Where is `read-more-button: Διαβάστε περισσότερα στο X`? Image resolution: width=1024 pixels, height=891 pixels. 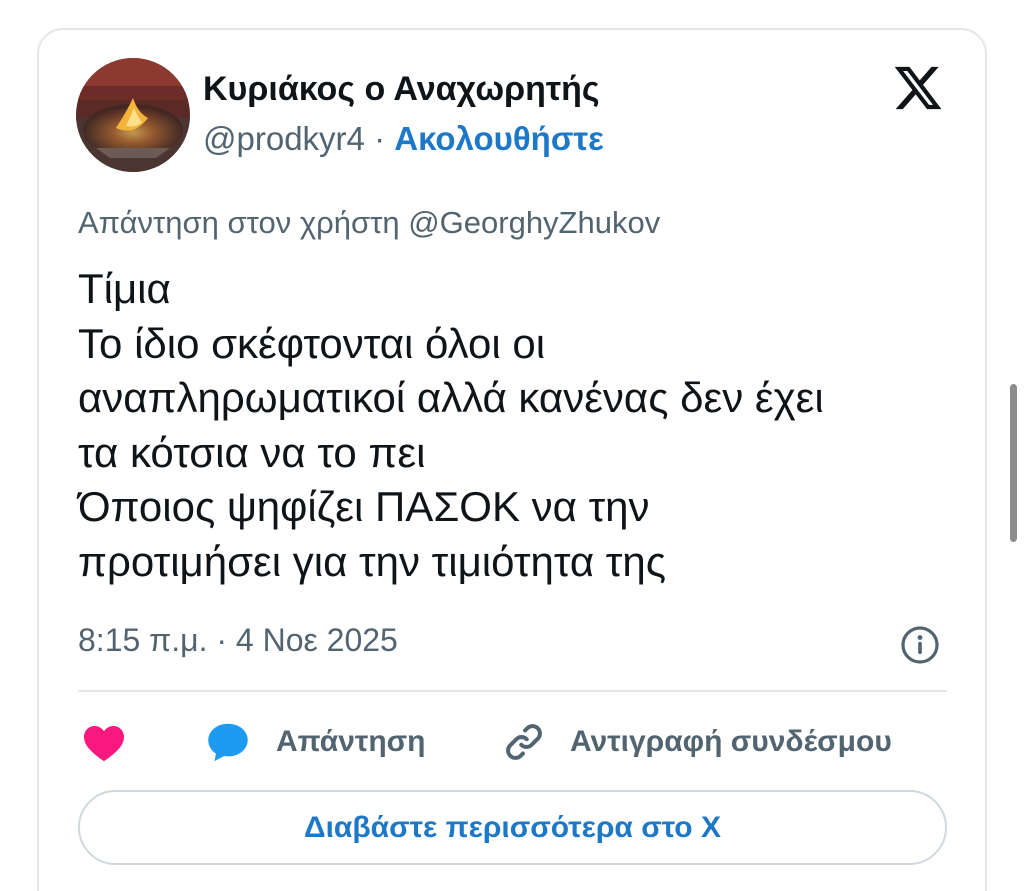 read-more-button: Διαβάστε περισσότερα στο X is located at coordinates (512, 827).